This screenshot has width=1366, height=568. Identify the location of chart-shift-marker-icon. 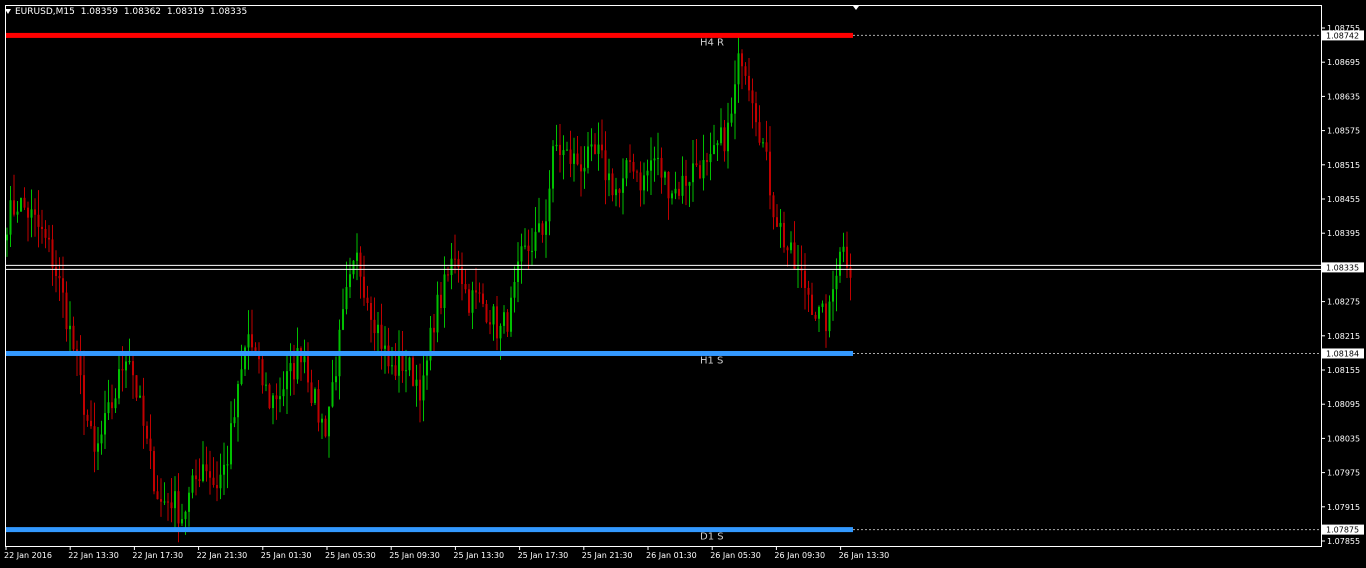
(856, 8).